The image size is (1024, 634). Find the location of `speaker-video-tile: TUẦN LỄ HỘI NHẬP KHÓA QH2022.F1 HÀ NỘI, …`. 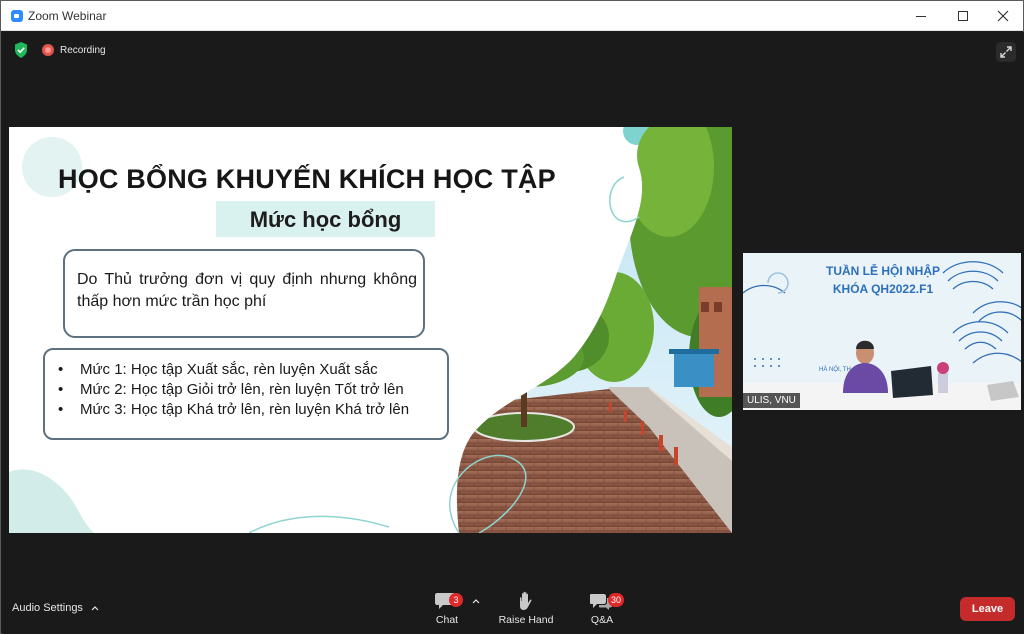

speaker-video-tile: TUẦN LỄ HỘI NHẬP KHÓA QH2022.F1 HÀ NỘI, … is located at coordinates (882, 331).